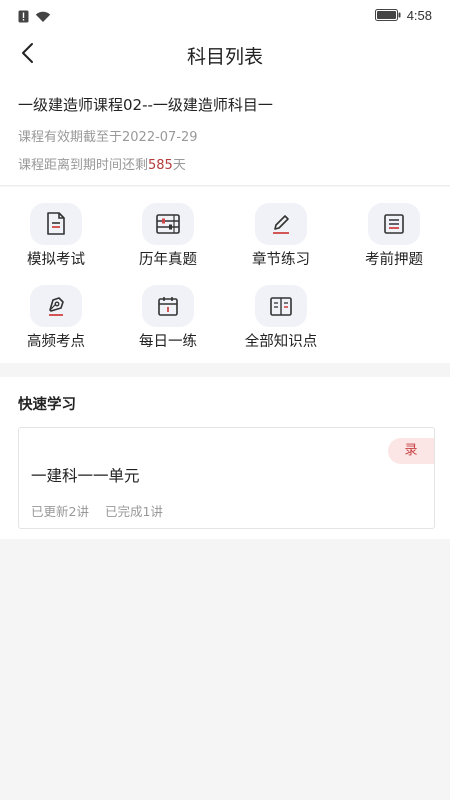 The width and height of the screenshot is (450, 800). What do you see at coordinates (97, 510) in the screenshot?
I see `unit-meta: 已更新2讲 已完成1讲` at bounding box center [97, 510].